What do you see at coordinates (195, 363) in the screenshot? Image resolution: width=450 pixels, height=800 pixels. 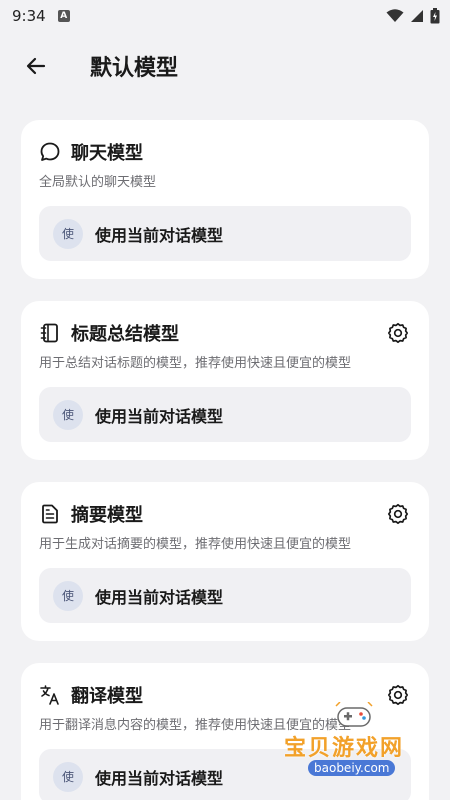 I see `card-description: 用于总结对话标题的模型，推荐使用快速且便宜的模型` at bounding box center [195, 363].